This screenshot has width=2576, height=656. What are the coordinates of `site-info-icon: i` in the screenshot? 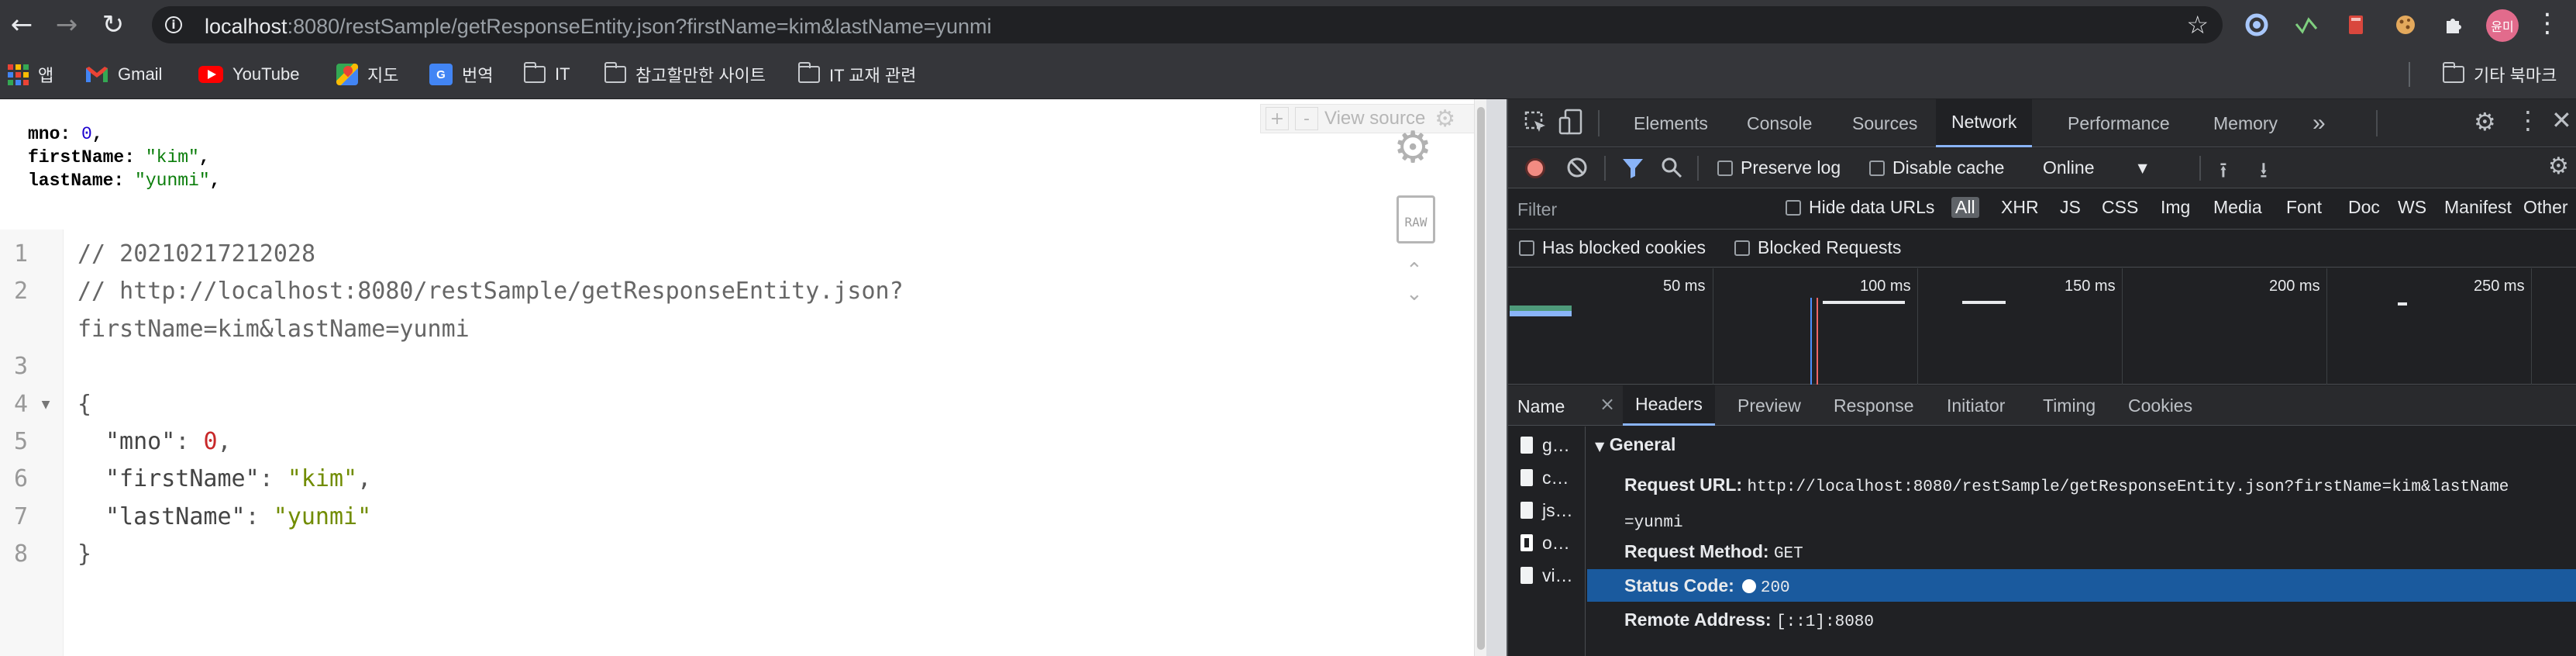 It's located at (174, 25).